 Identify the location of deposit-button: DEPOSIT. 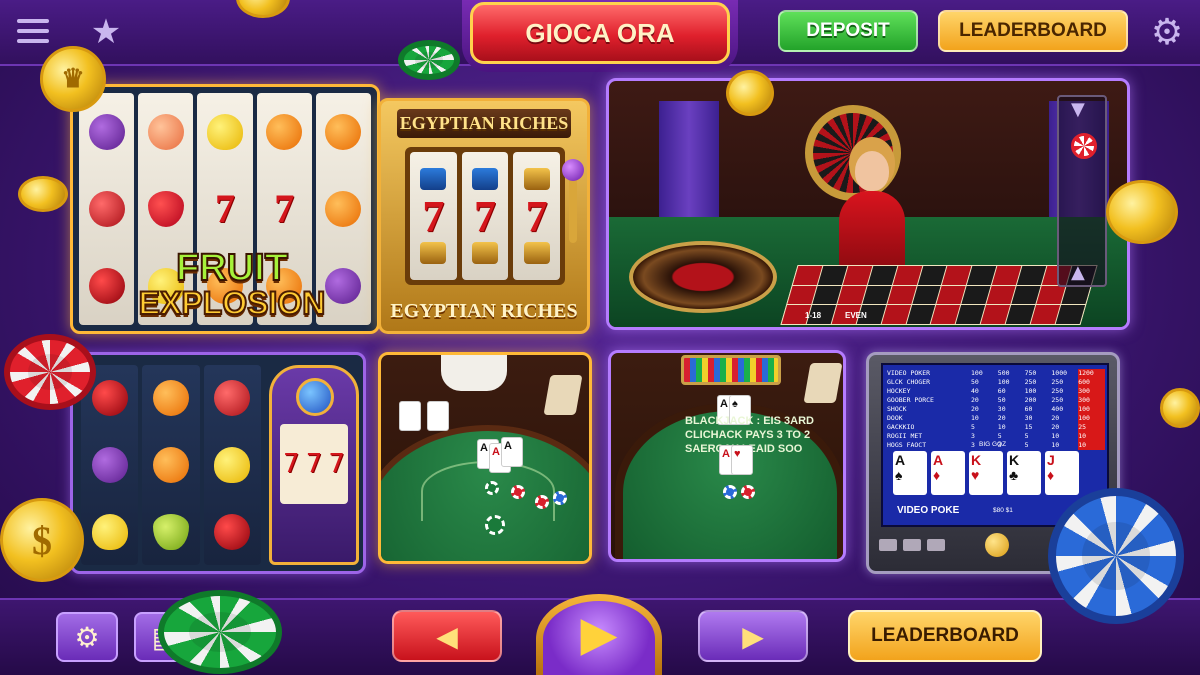
(848, 31).